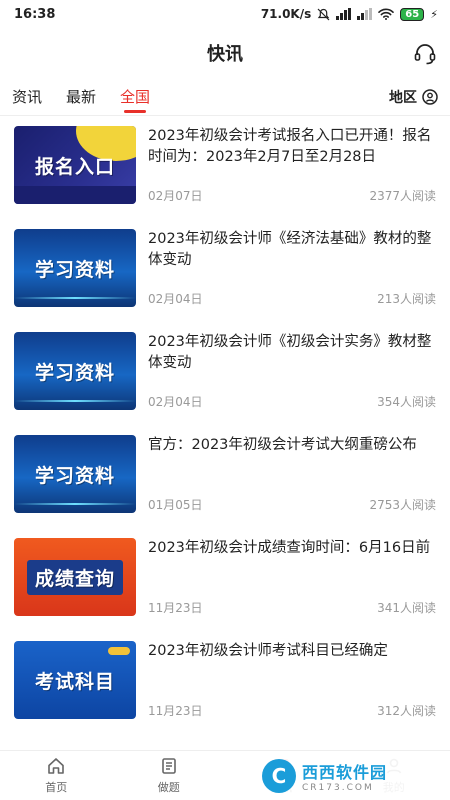  Describe the element at coordinates (225, 97) in the screenshot. I see `category-tabs: 资讯 最新 全国 地区` at that location.